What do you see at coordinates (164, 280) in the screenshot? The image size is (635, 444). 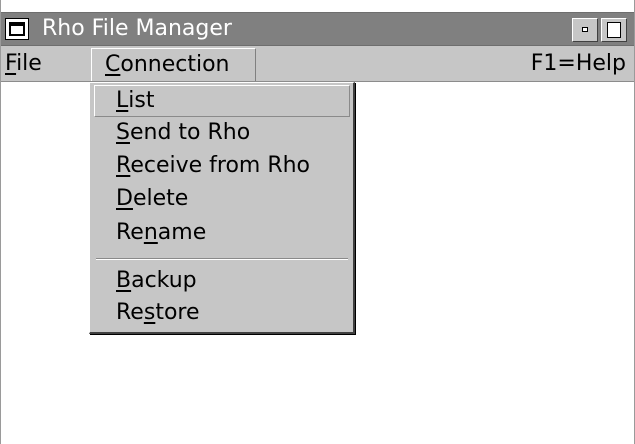 I see `menu-item-label-post: ackup` at bounding box center [164, 280].